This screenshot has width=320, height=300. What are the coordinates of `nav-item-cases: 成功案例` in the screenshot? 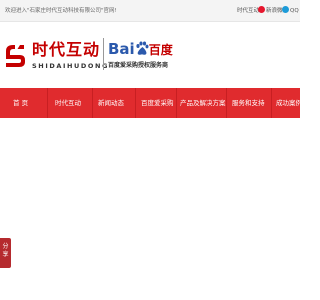 It's located at (289, 103).